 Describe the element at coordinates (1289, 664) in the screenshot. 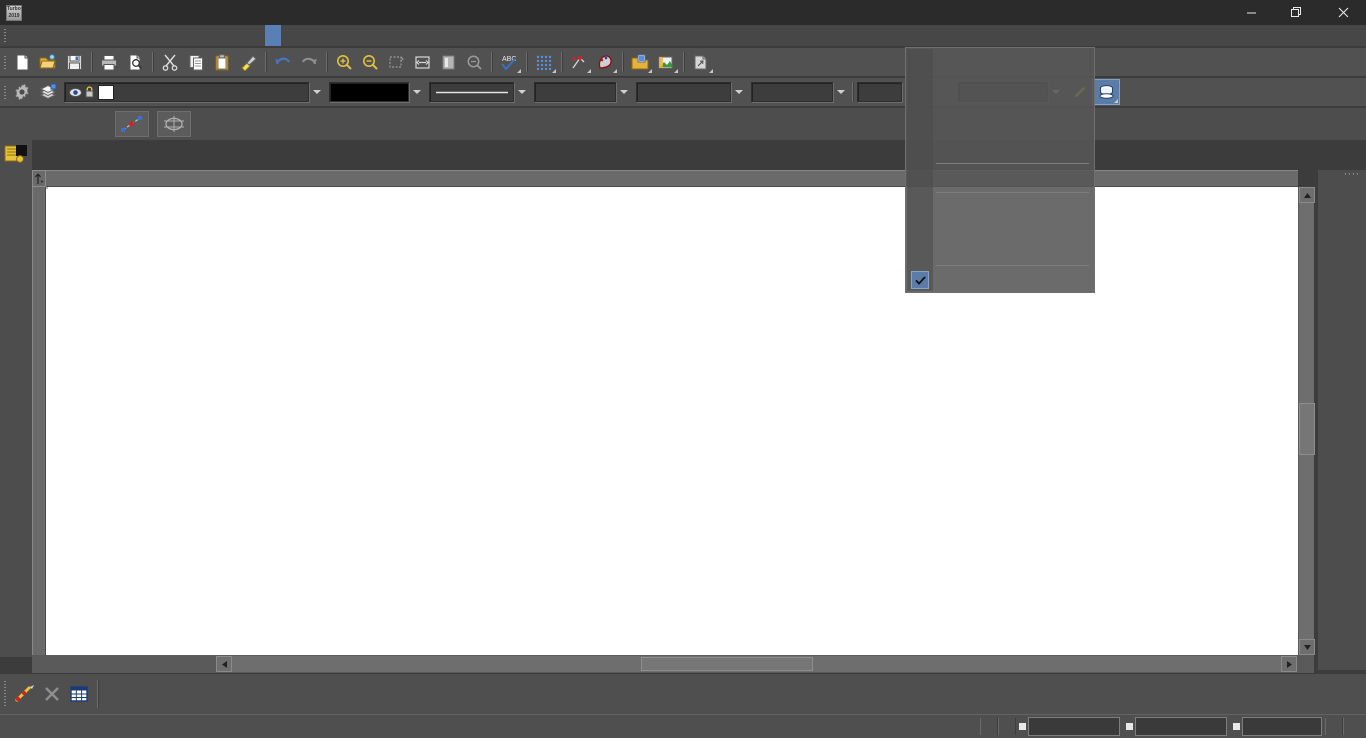

I see `scroll-right-button` at that location.